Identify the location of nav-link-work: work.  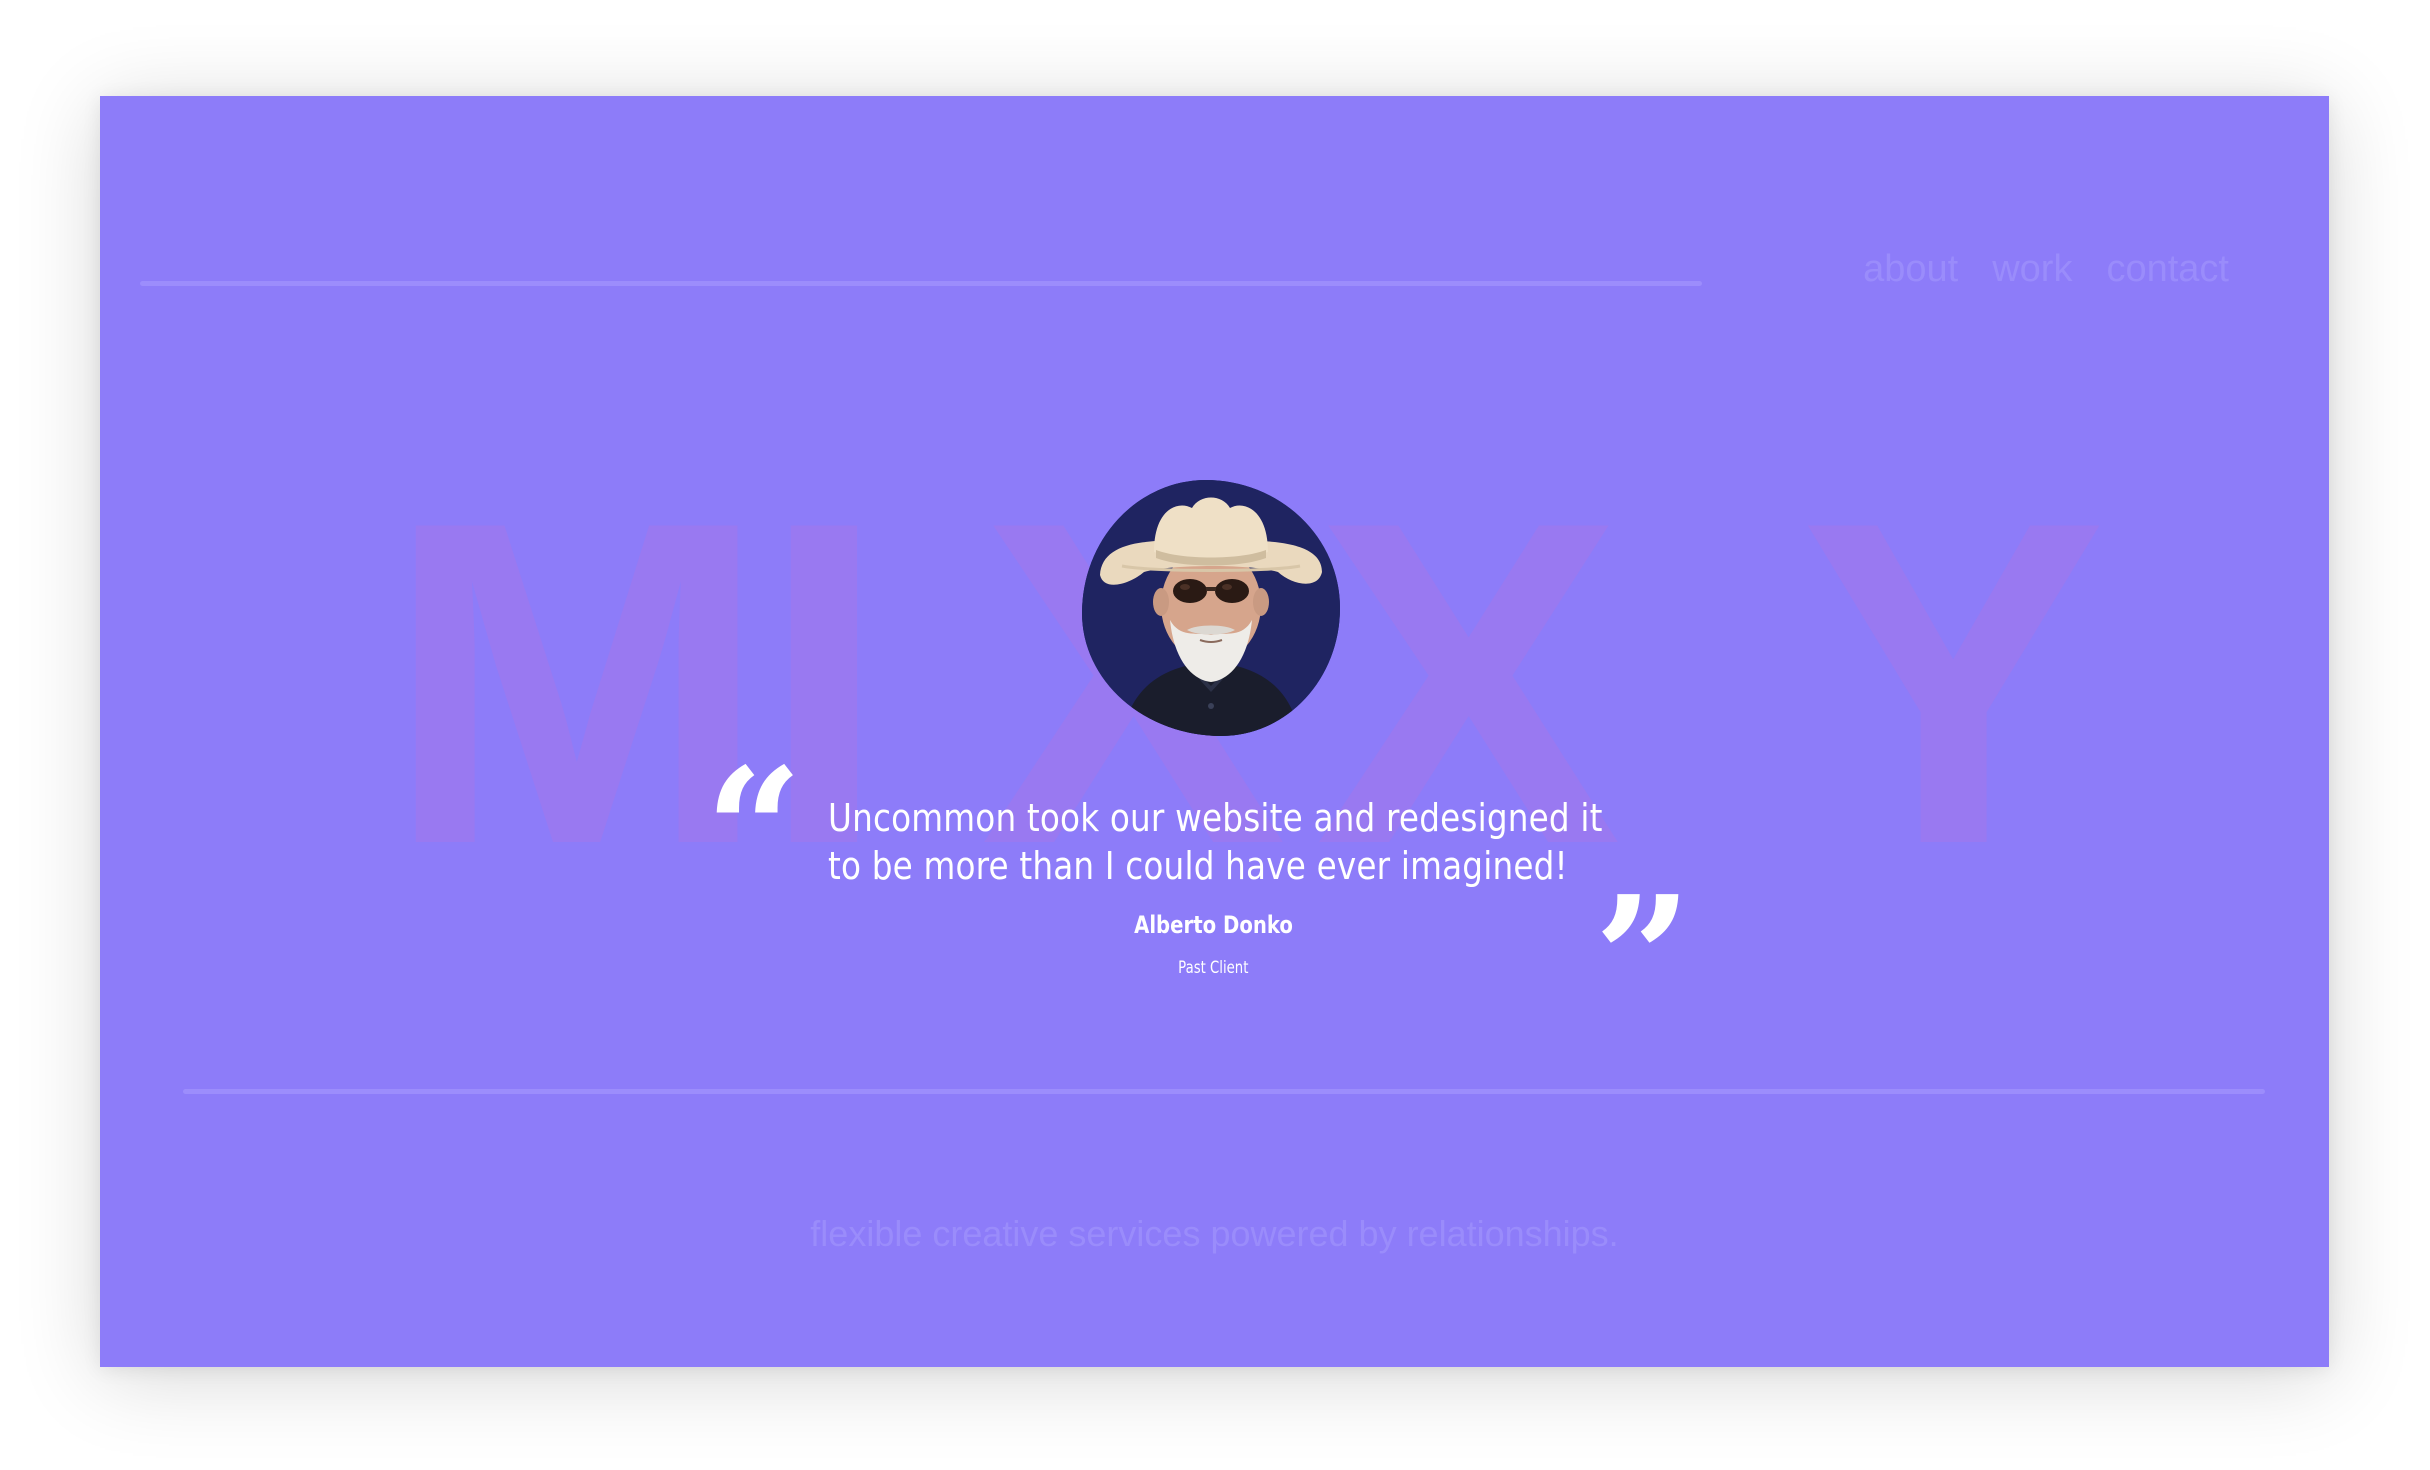
(2032, 269).